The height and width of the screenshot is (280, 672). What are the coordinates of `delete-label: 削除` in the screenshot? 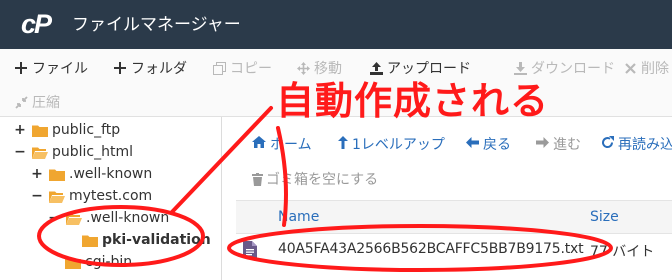 It's located at (655, 69).